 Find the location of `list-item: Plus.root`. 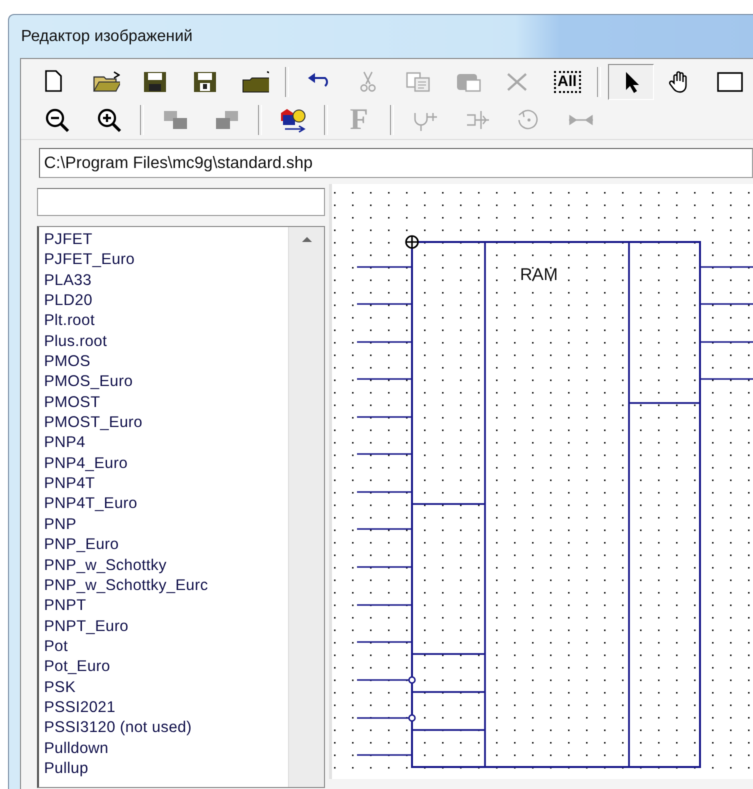

list-item: Plus.root is located at coordinates (166, 342).